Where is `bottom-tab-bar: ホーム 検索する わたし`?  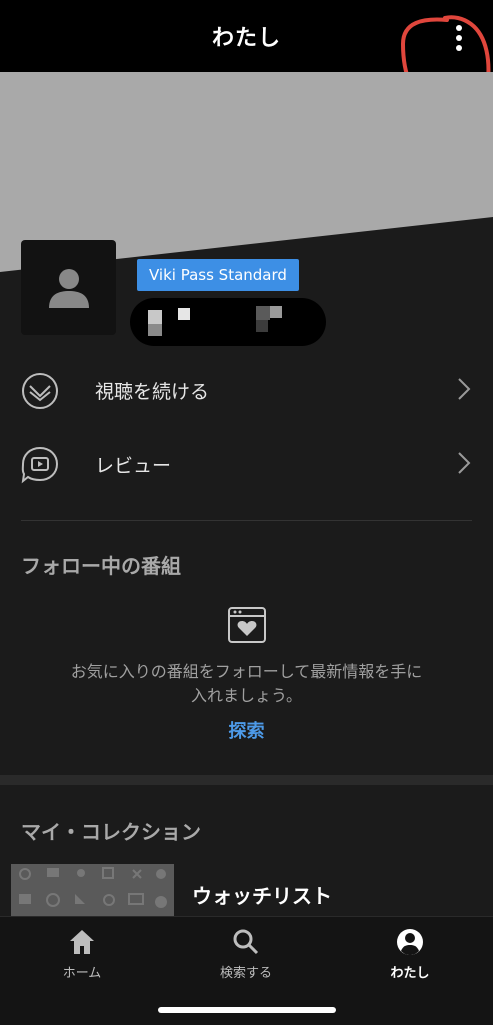
bottom-tab-bar: ホーム 検索する わたし is located at coordinates (246, 970).